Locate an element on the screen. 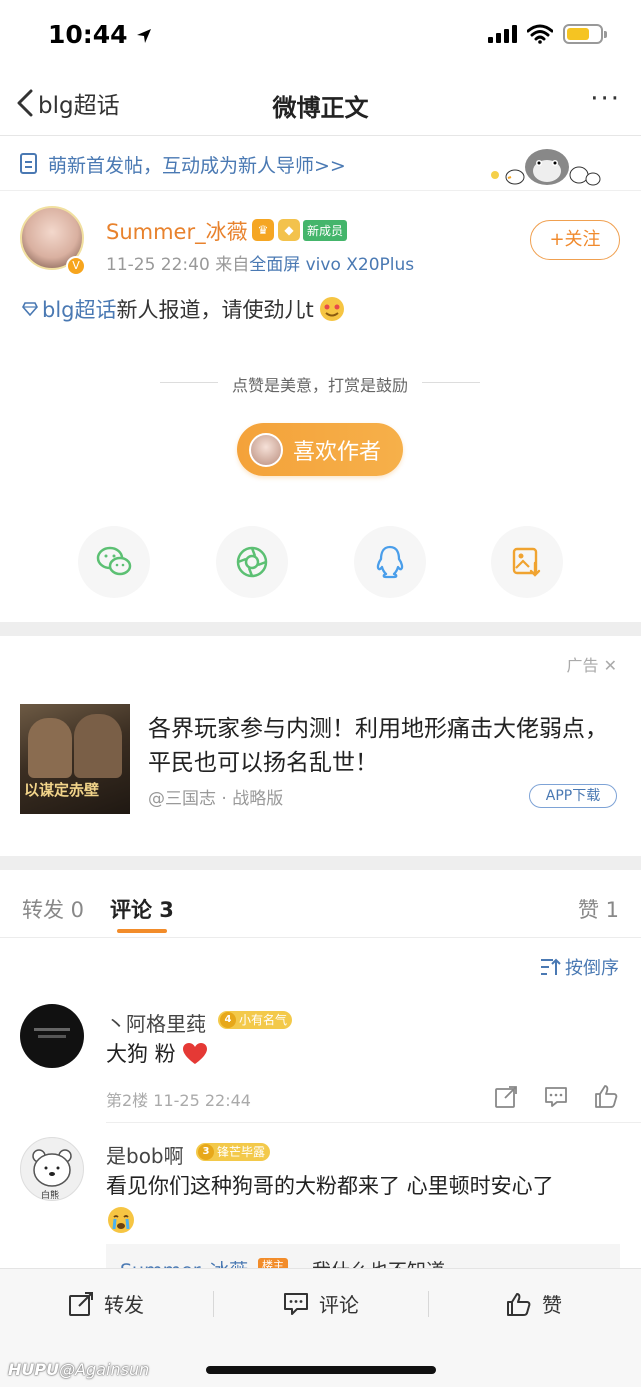  cell-signal-icon is located at coordinates (502, 34).